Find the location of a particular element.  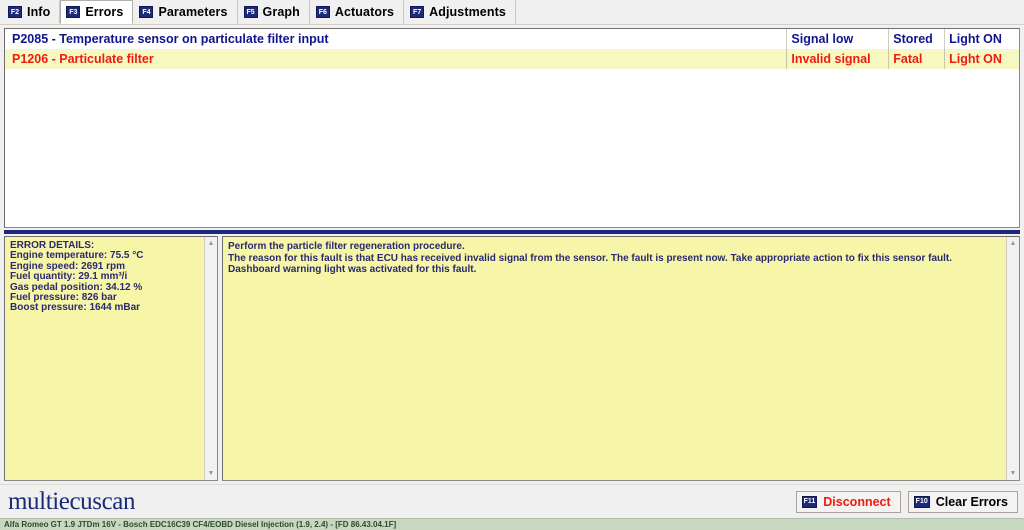

tab-adjustments: F7 Adjustments is located at coordinates (460, 12).